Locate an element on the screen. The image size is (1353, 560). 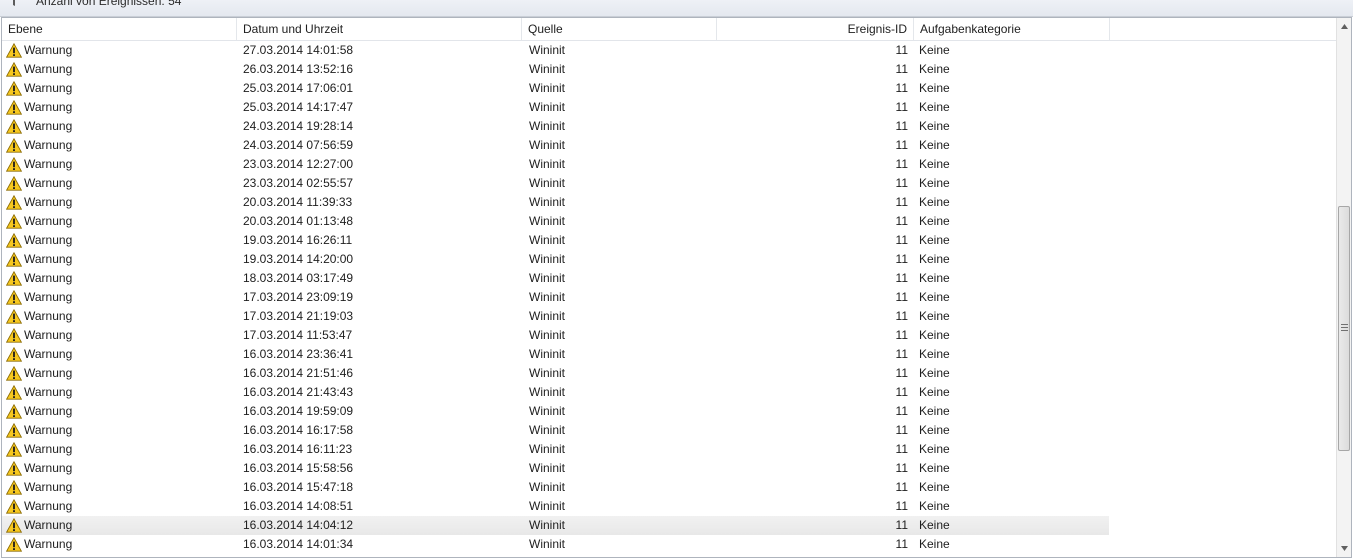
vertical-scrollbar is located at coordinates (1343, 287).